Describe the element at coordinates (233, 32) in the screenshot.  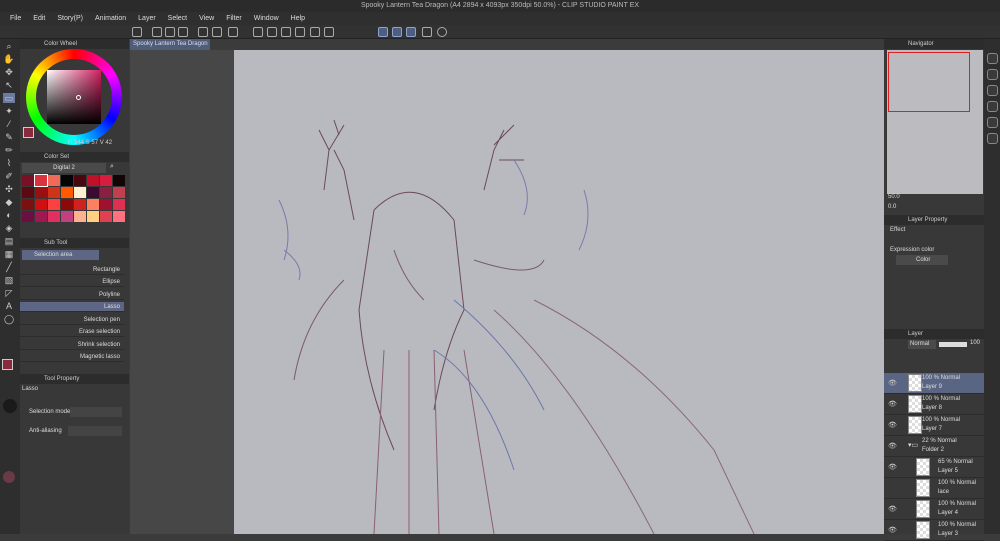
I see `loading-icon` at that location.